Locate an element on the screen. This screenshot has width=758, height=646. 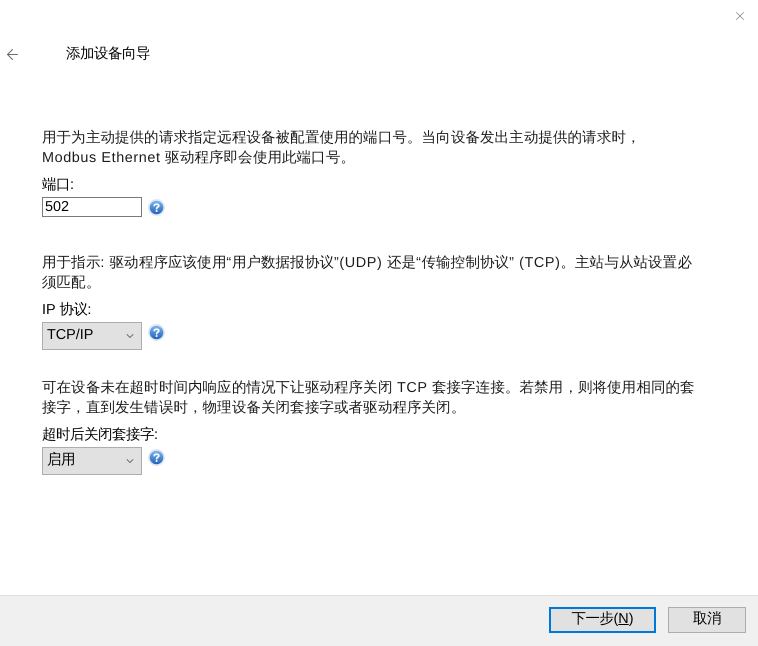
cancel-button: 取消 is located at coordinates (707, 620).